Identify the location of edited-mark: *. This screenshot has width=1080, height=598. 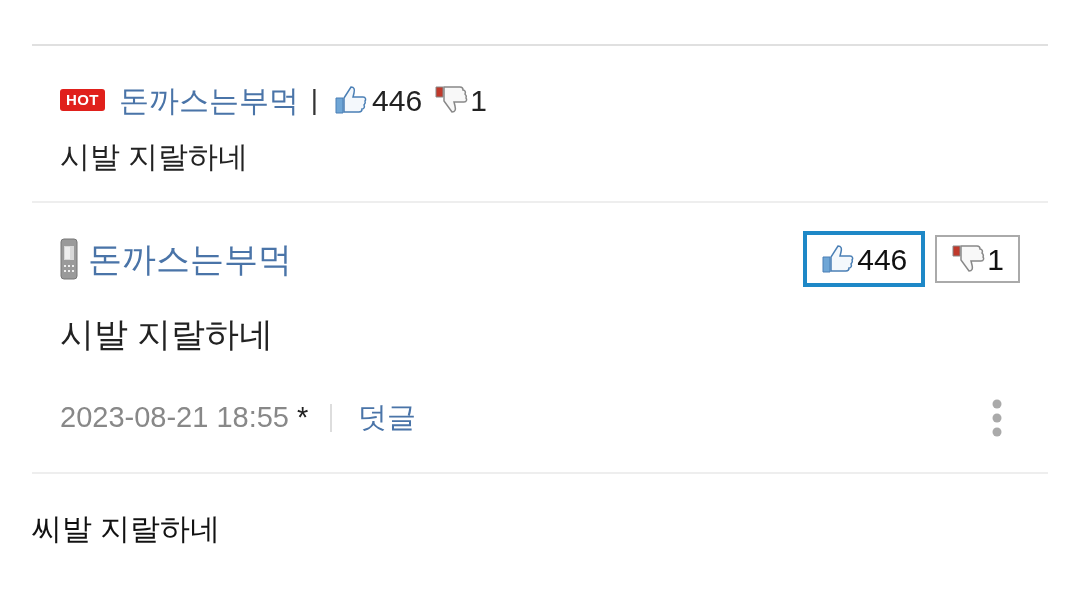
(303, 418).